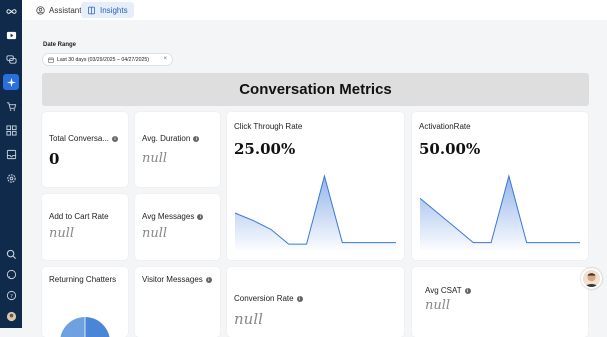 The height and width of the screenshot is (337, 607). I want to click on activation-rate-value: 50.00%, so click(449, 149).